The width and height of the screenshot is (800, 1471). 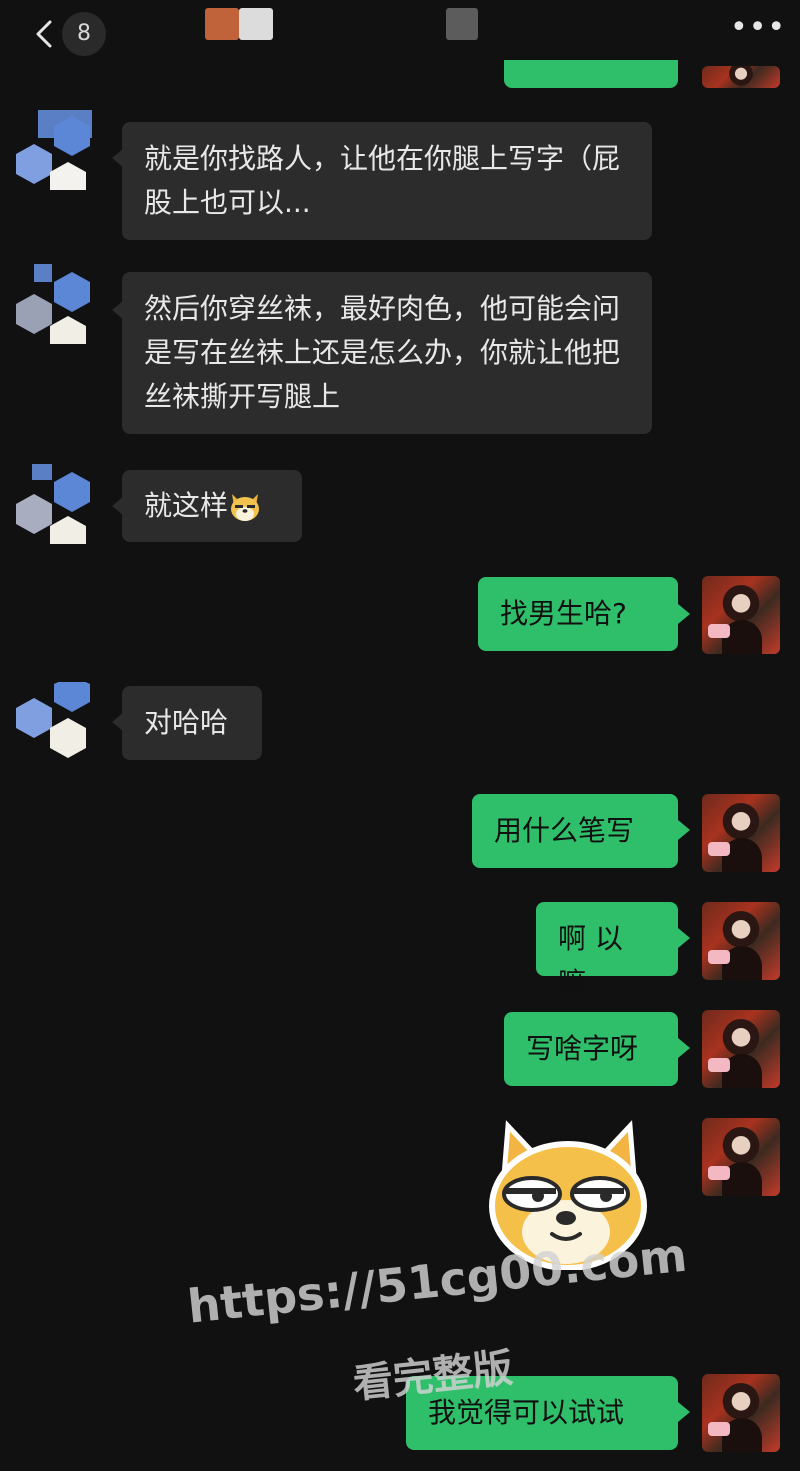 What do you see at coordinates (563, 613) in the screenshot?
I see `message-text: 找男生哈?` at bounding box center [563, 613].